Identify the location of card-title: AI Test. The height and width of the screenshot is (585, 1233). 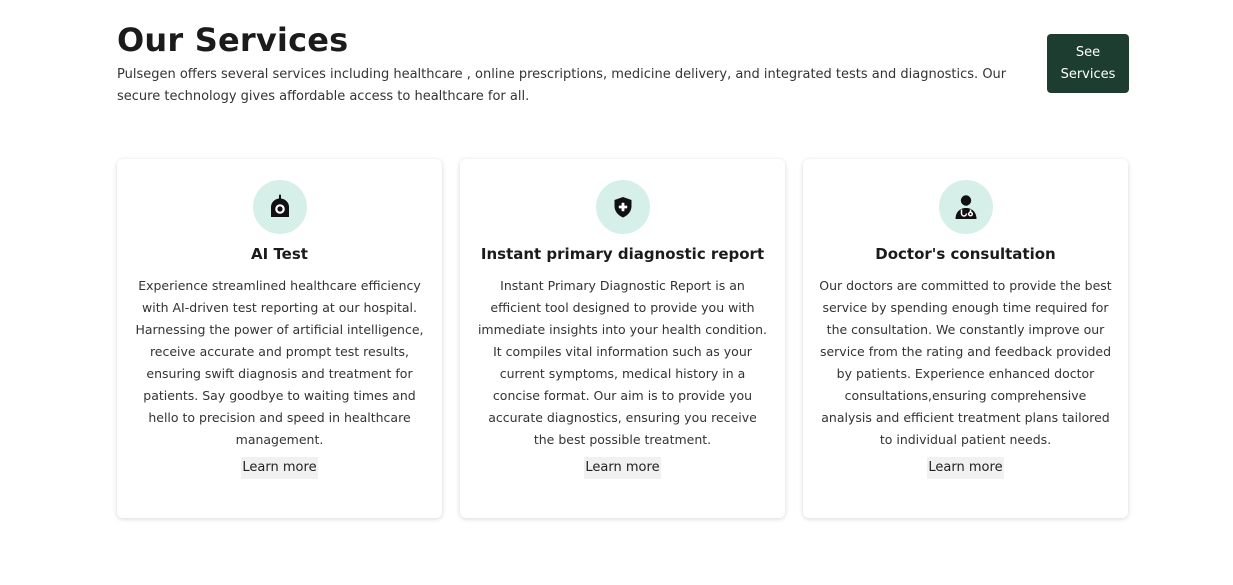
(279, 254).